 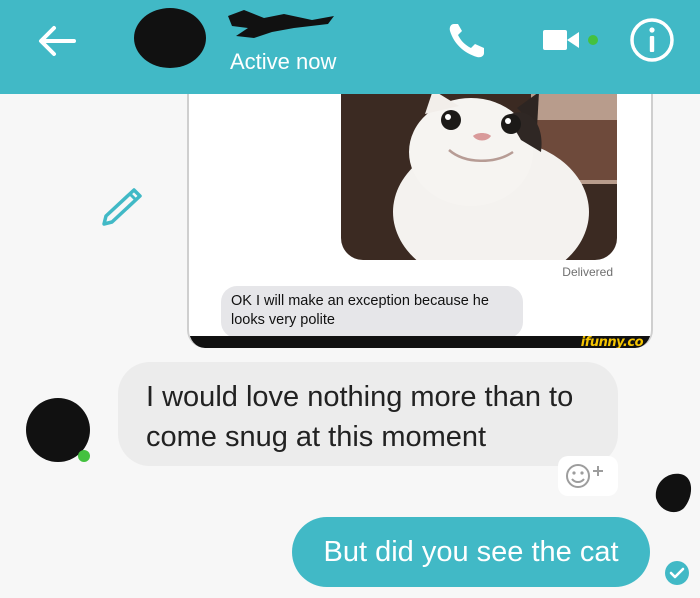 What do you see at coordinates (468, 40) in the screenshot?
I see `phone-icon` at bounding box center [468, 40].